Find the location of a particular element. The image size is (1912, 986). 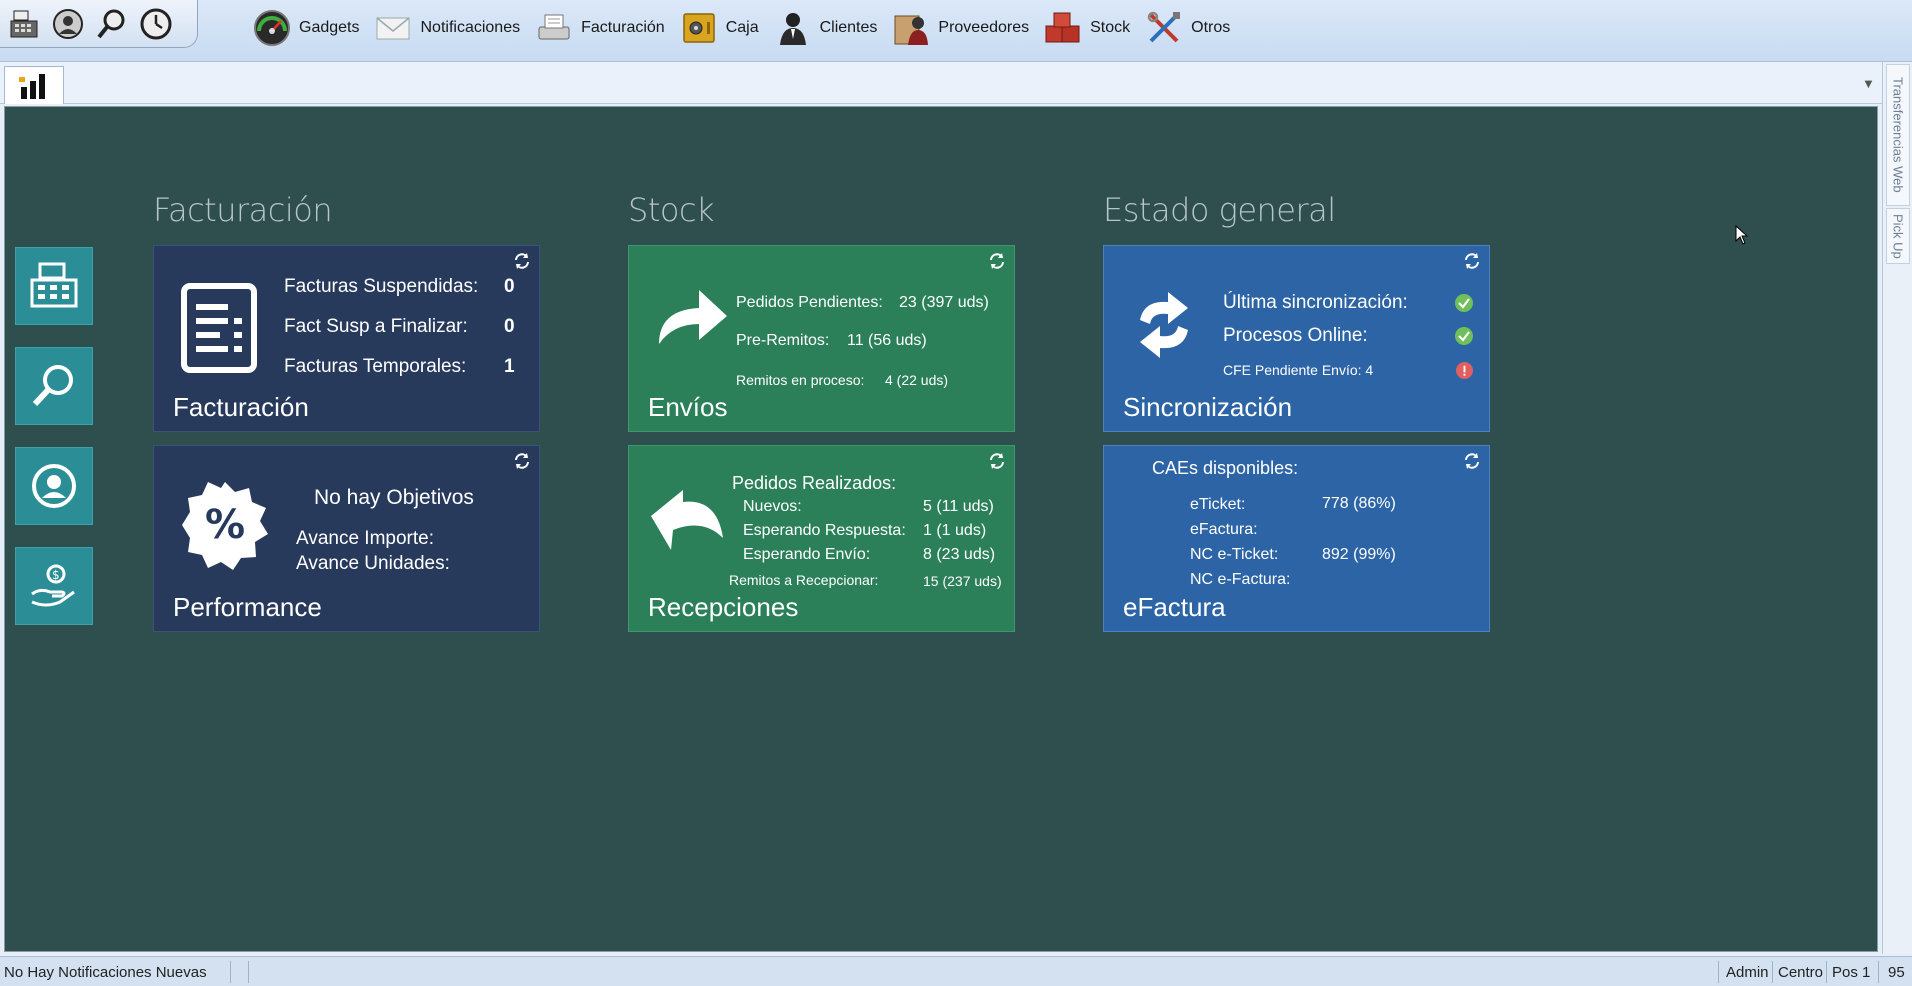

menu-label: Gadgets is located at coordinates (329, 27).